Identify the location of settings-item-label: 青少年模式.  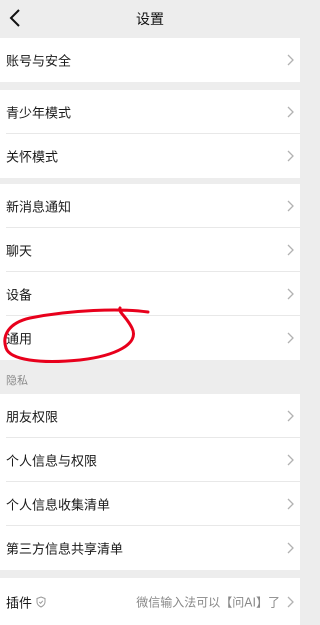
(39, 114).